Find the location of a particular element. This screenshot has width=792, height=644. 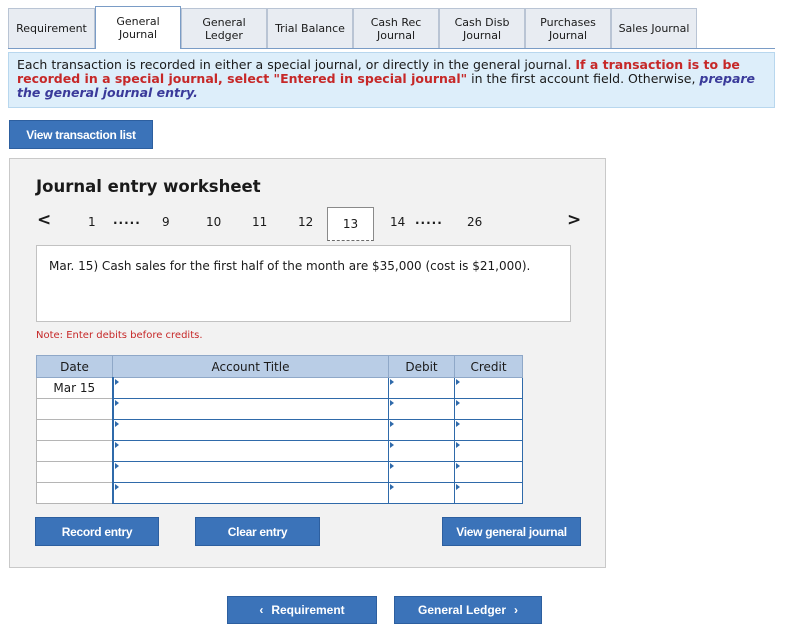

tab-sales-journal: Sales Journal is located at coordinates (654, 28).